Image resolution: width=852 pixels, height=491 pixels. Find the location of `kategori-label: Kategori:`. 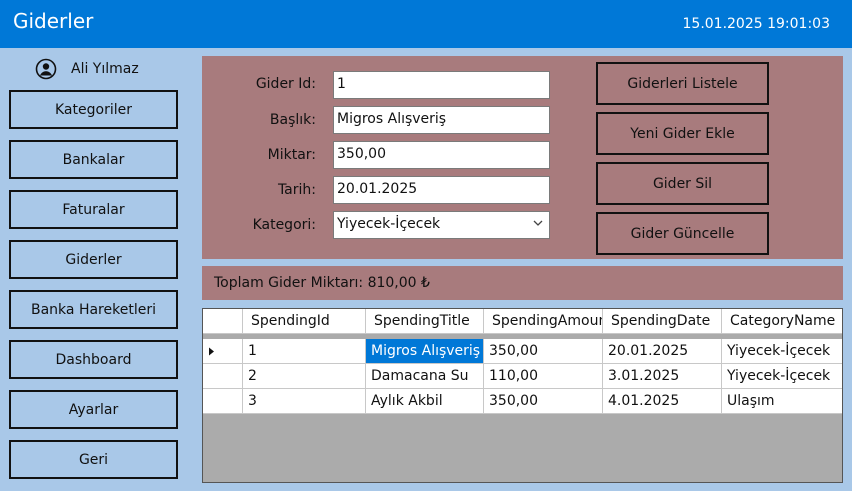

kategori-label: Kategori: is located at coordinates (284, 225).